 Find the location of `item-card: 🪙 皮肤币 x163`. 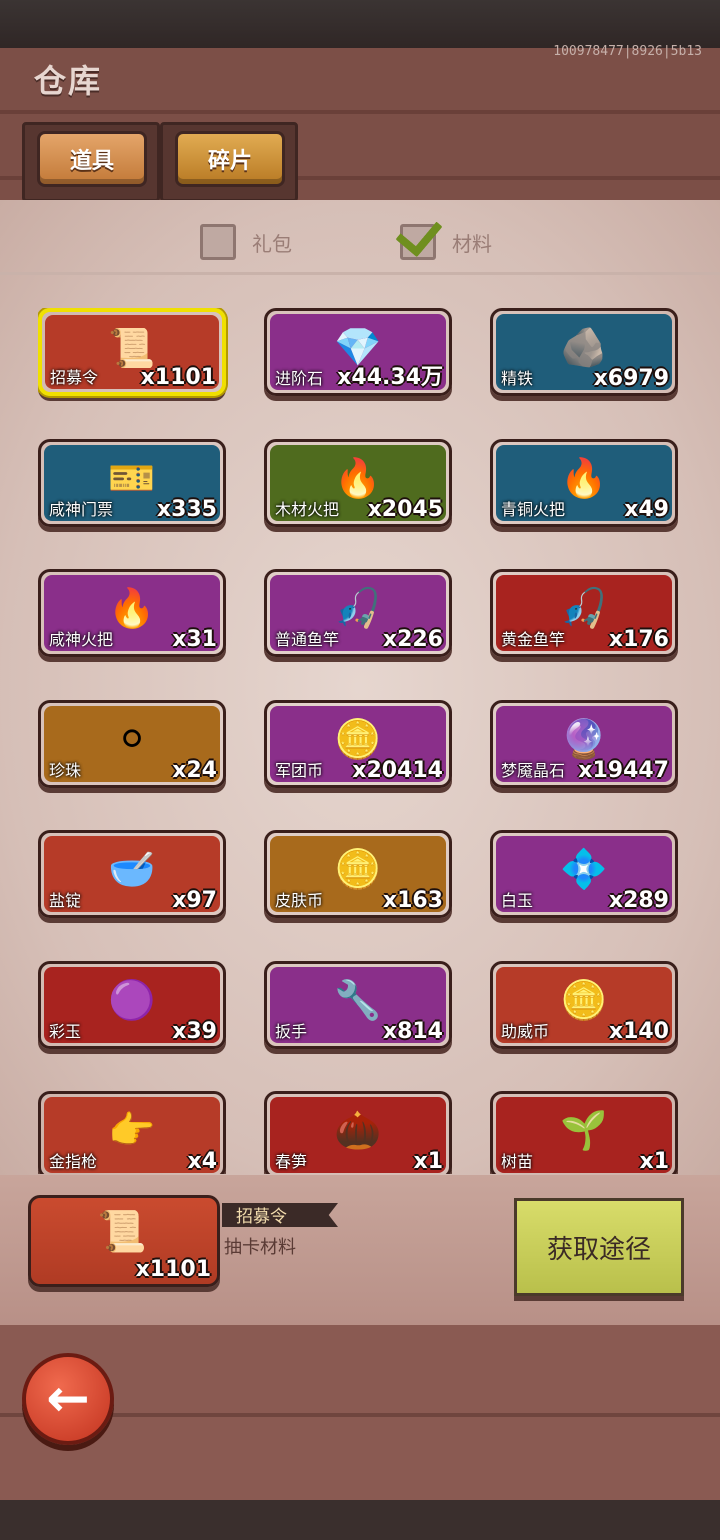

item-card: 🪙 皮肤币 x163 is located at coordinates (358, 874).